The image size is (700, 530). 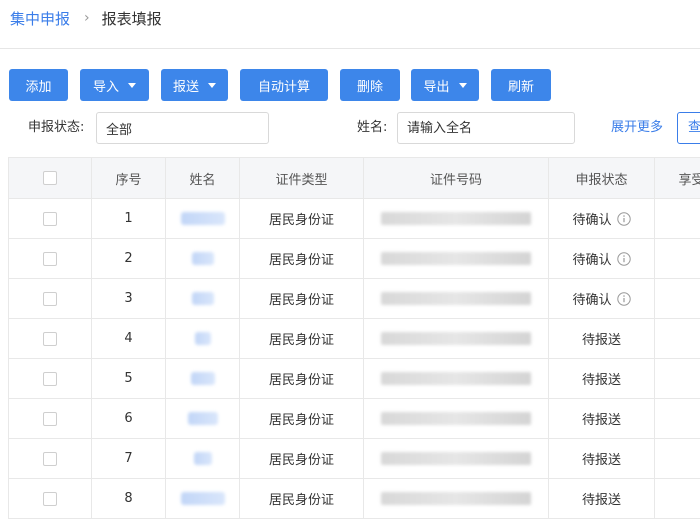 What do you see at coordinates (637, 128) in the screenshot?
I see `expand-more-link: 展开更多` at bounding box center [637, 128].